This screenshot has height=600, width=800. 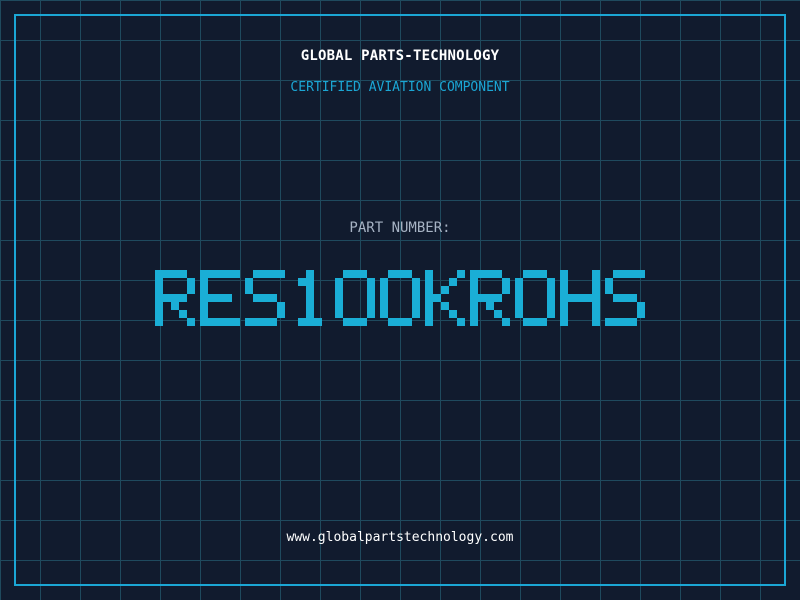 I want to click on website-url: www.globalpartstechnology.com, so click(x=400, y=537).